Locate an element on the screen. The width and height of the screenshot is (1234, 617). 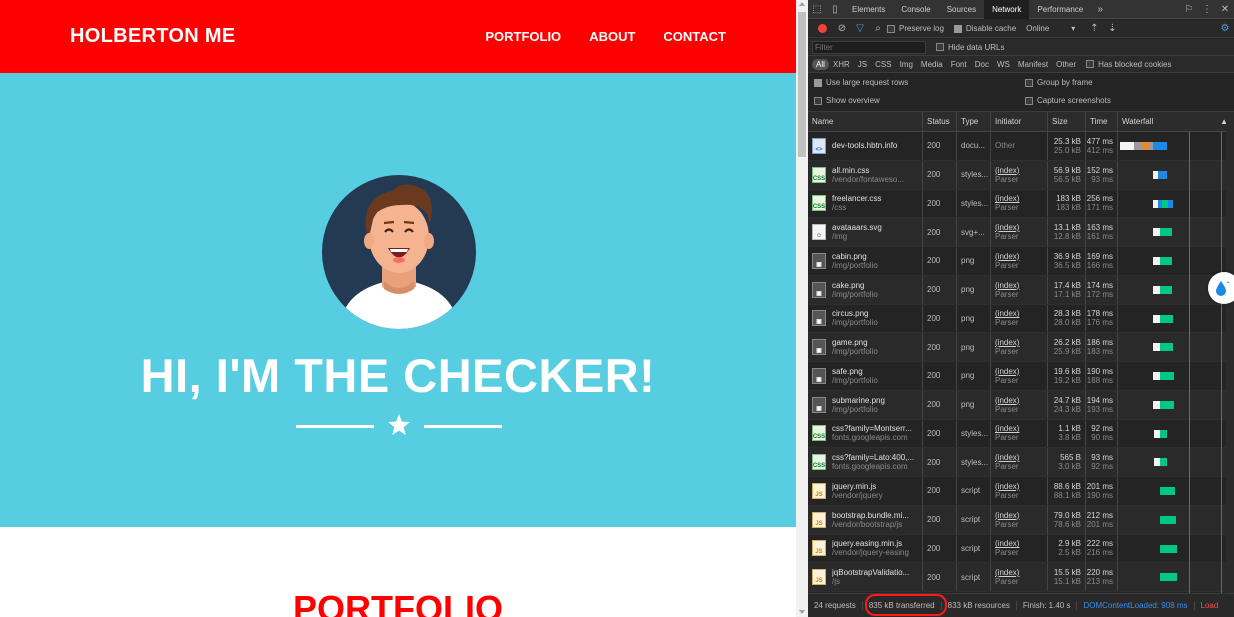
column-header-time: Time is located at coordinates (1102, 121).